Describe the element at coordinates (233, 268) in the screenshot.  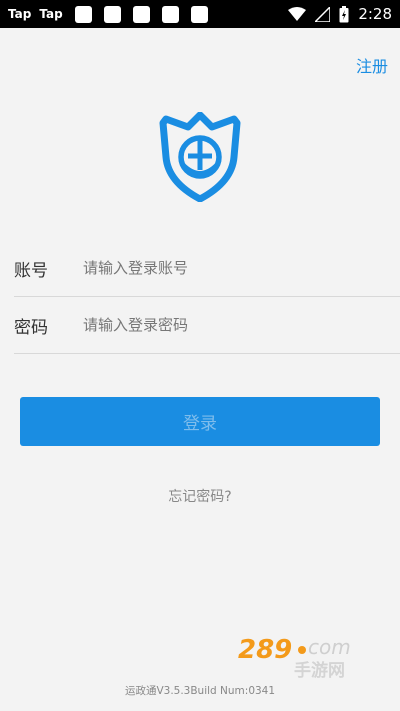
I see `account-input` at that location.